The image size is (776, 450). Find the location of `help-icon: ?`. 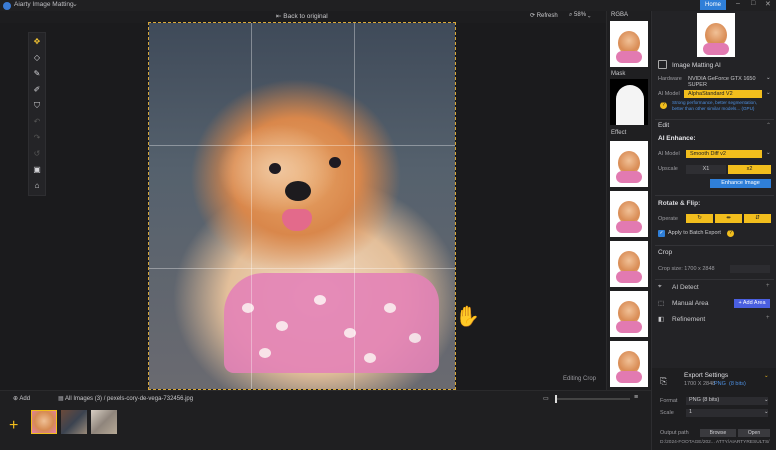

help-icon: ? is located at coordinates (730, 233).